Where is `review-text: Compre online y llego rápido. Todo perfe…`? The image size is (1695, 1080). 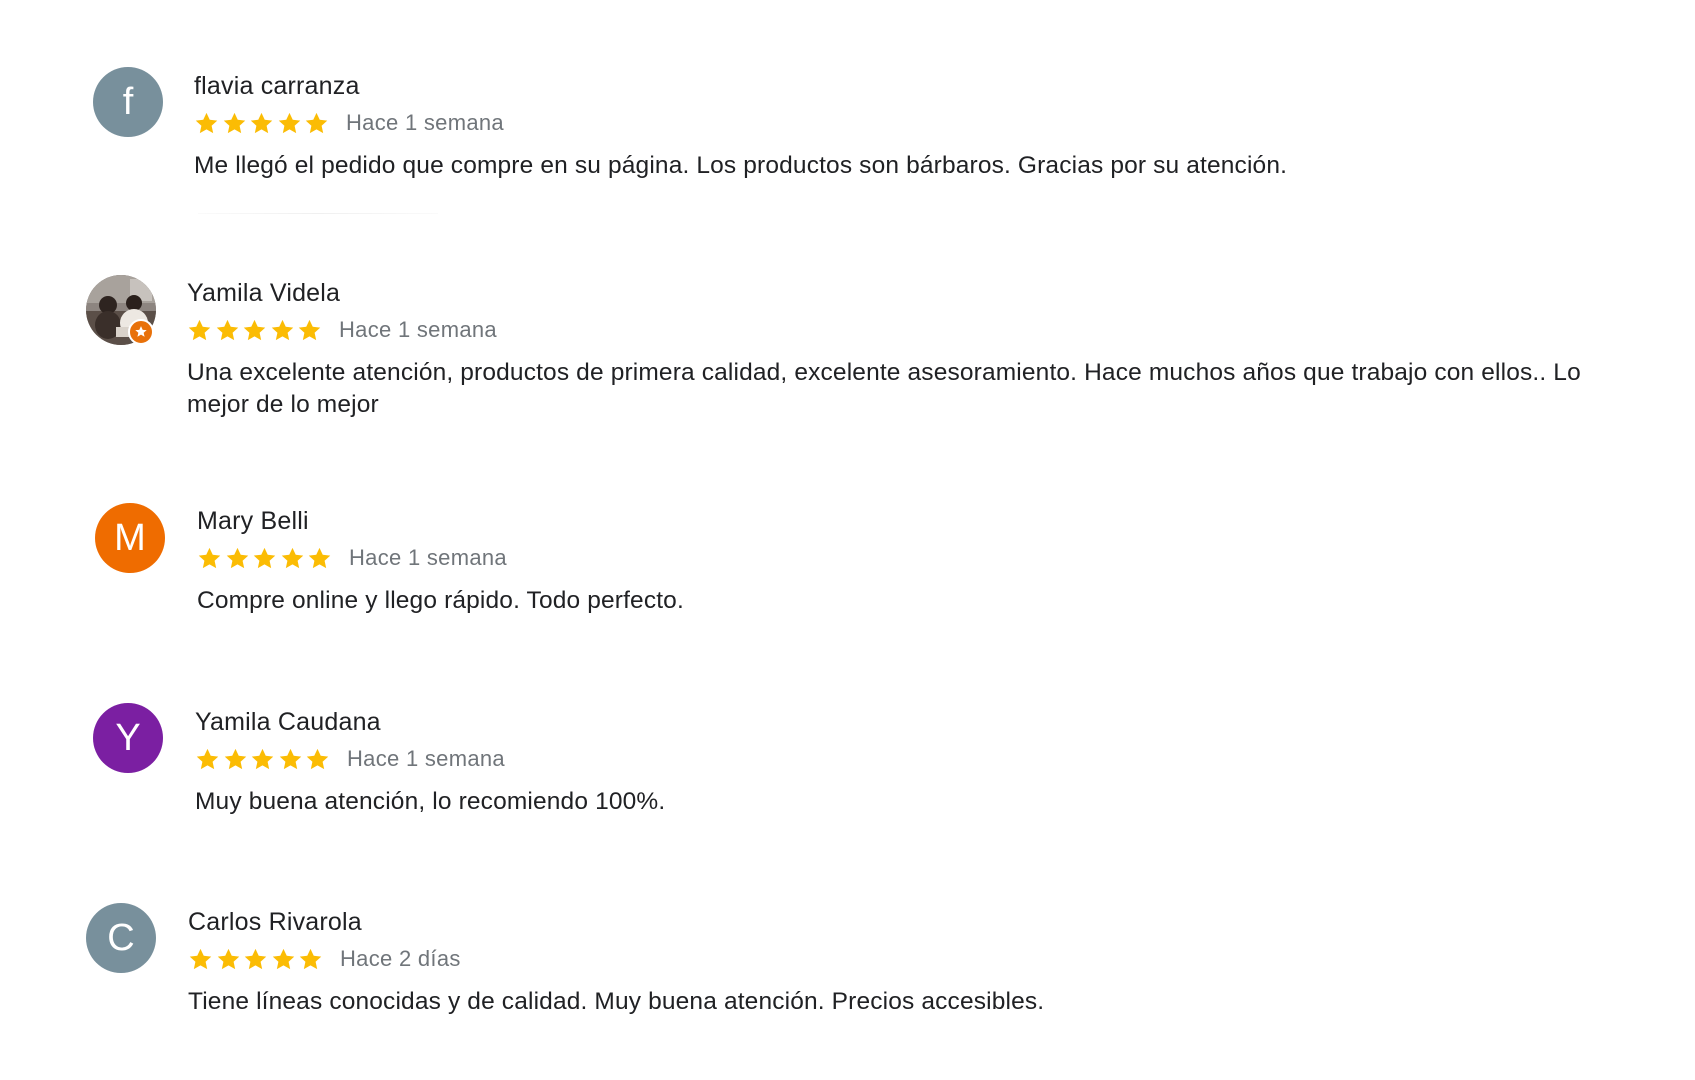
review-text: Compre online y llego rápido. Todo perfe… is located at coordinates (440, 600).